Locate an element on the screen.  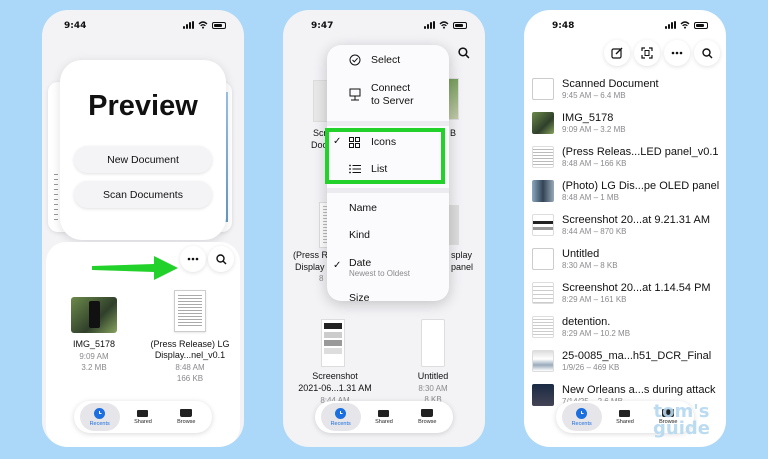
file-name-fragment: B is located at coordinates (453, 133).